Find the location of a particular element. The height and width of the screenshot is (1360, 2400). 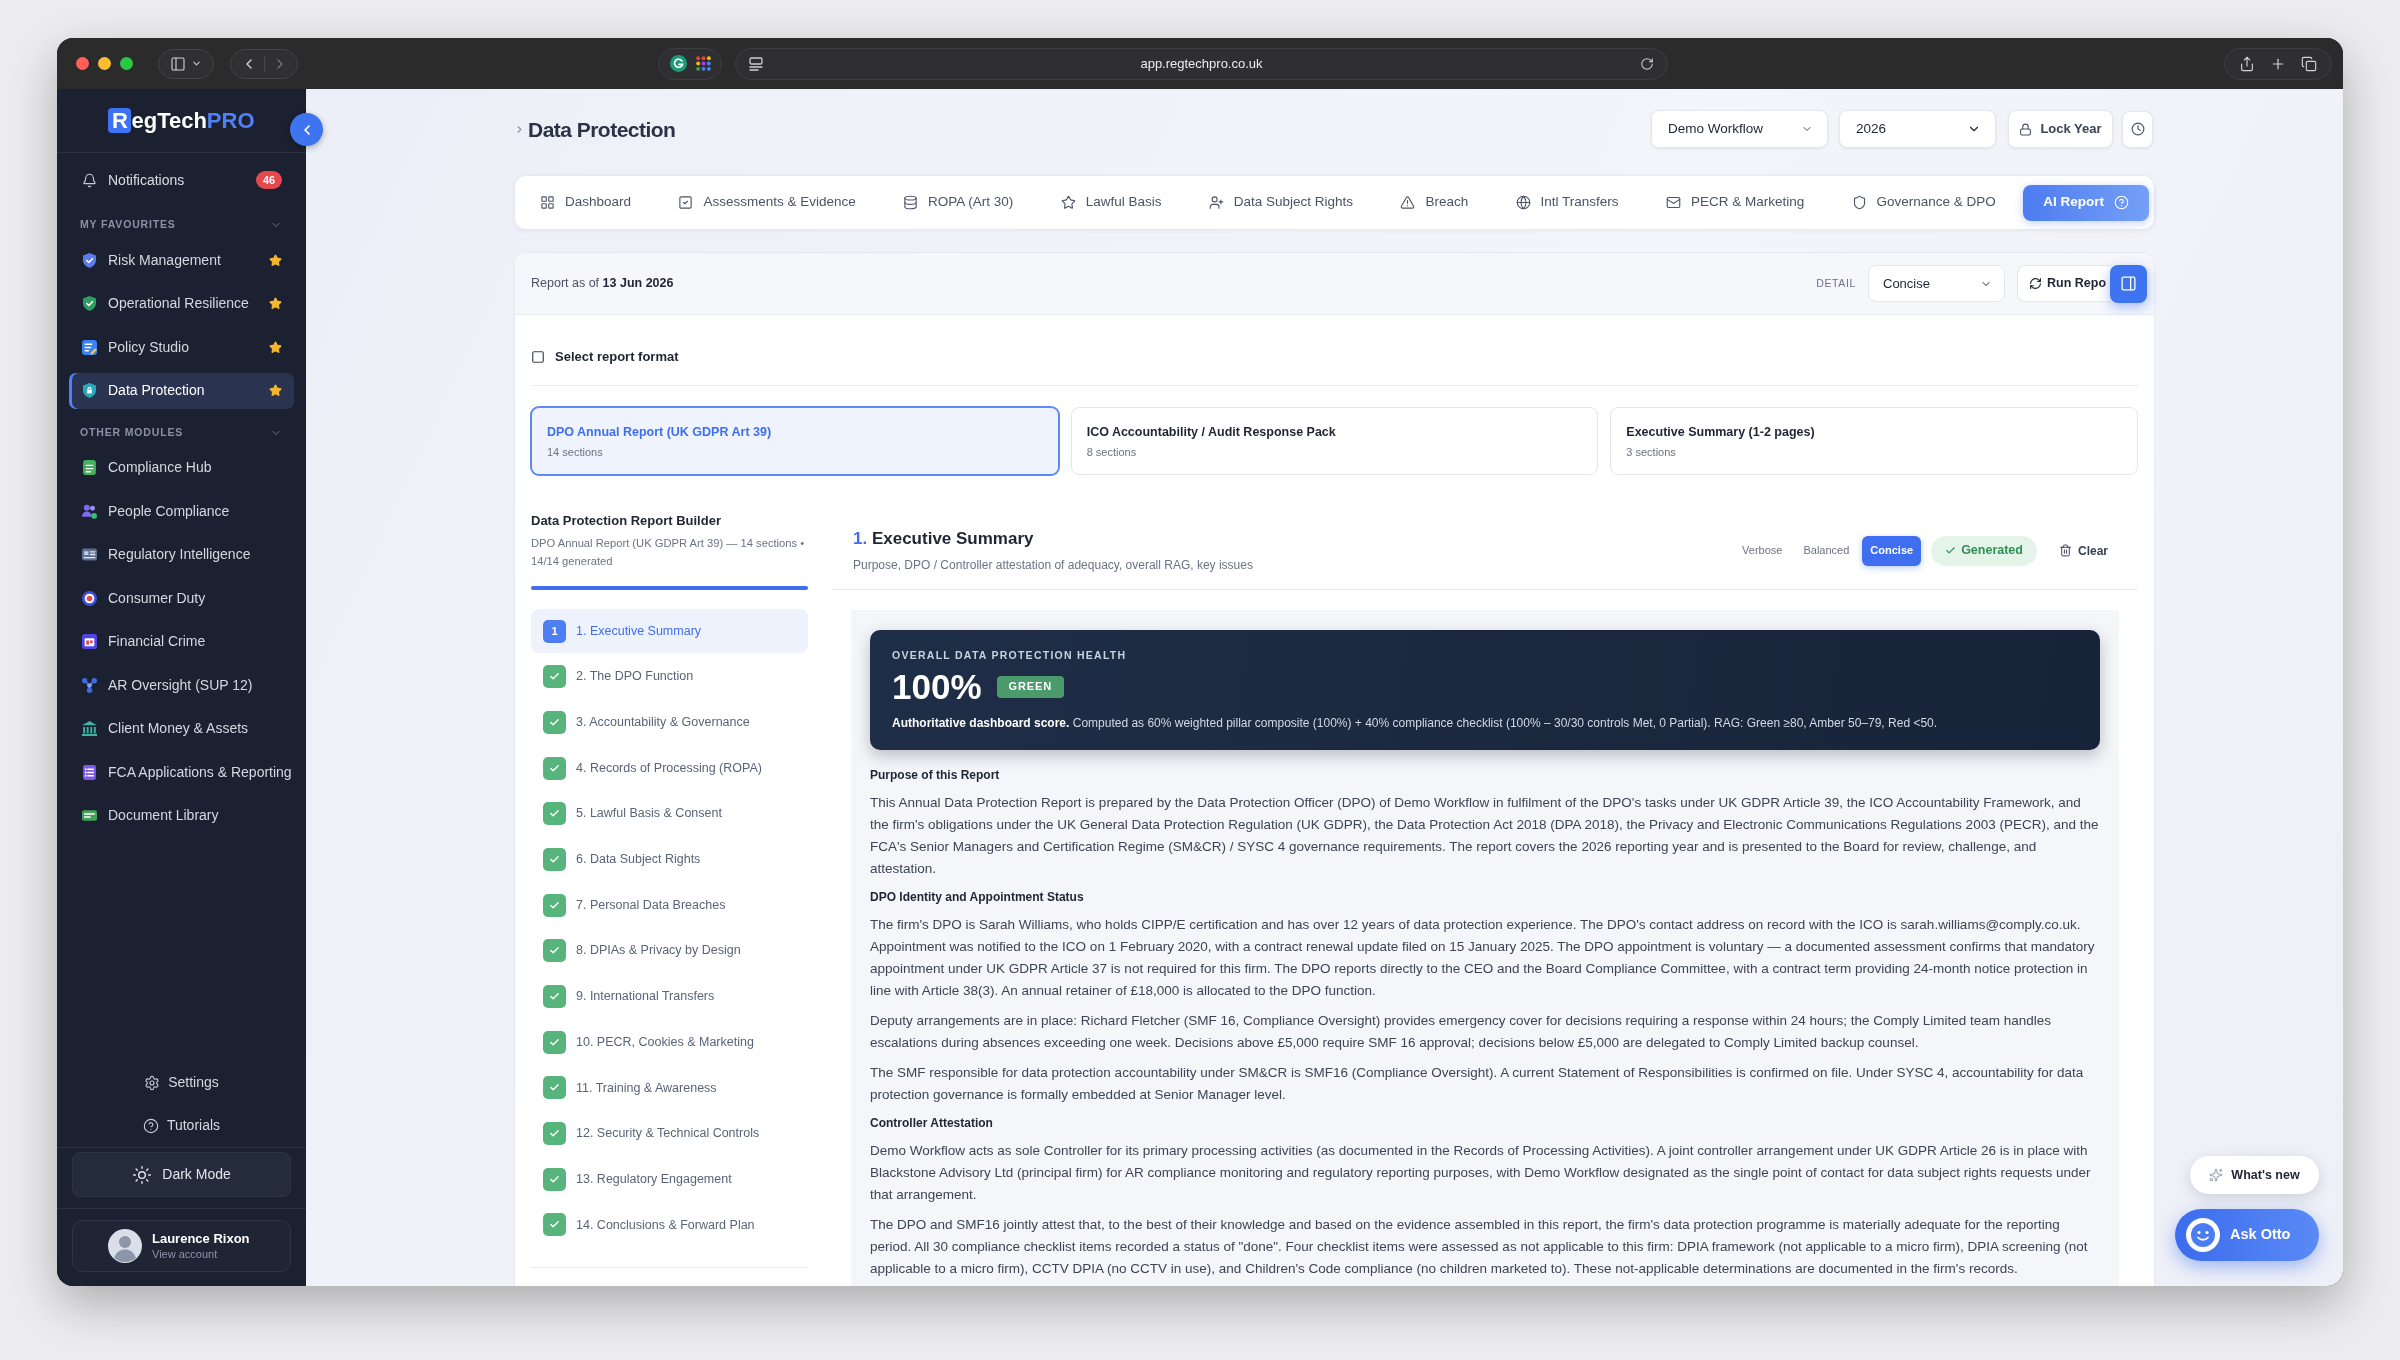

lock-year-button: Lock Year is located at coordinates (2060, 129).